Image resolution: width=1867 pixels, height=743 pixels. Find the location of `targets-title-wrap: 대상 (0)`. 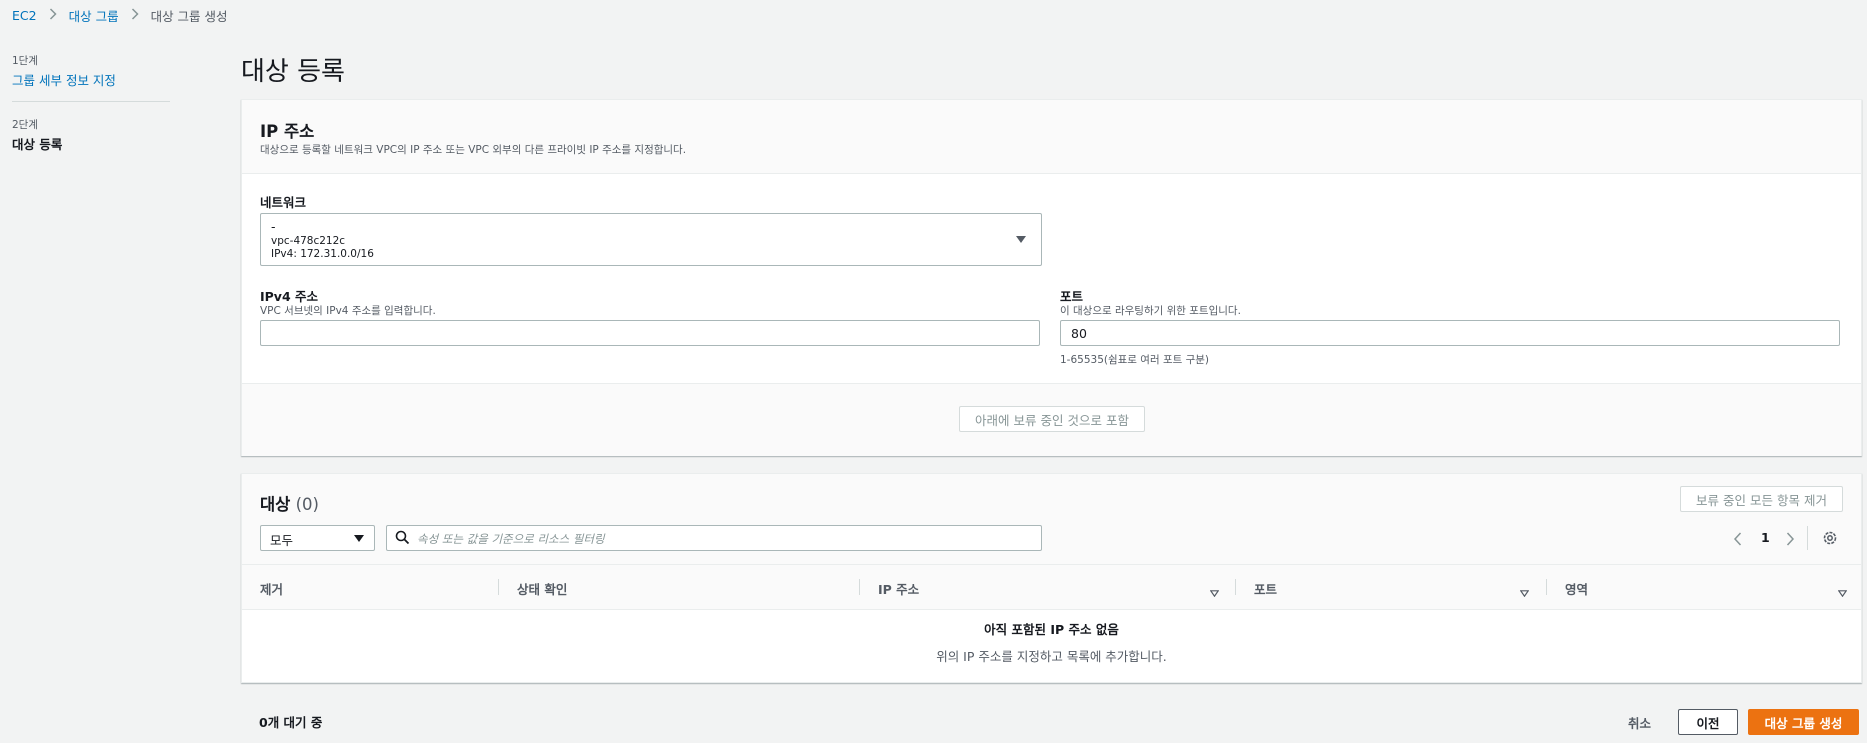

targets-title-wrap: 대상 (0) is located at coordinates (289, 503).